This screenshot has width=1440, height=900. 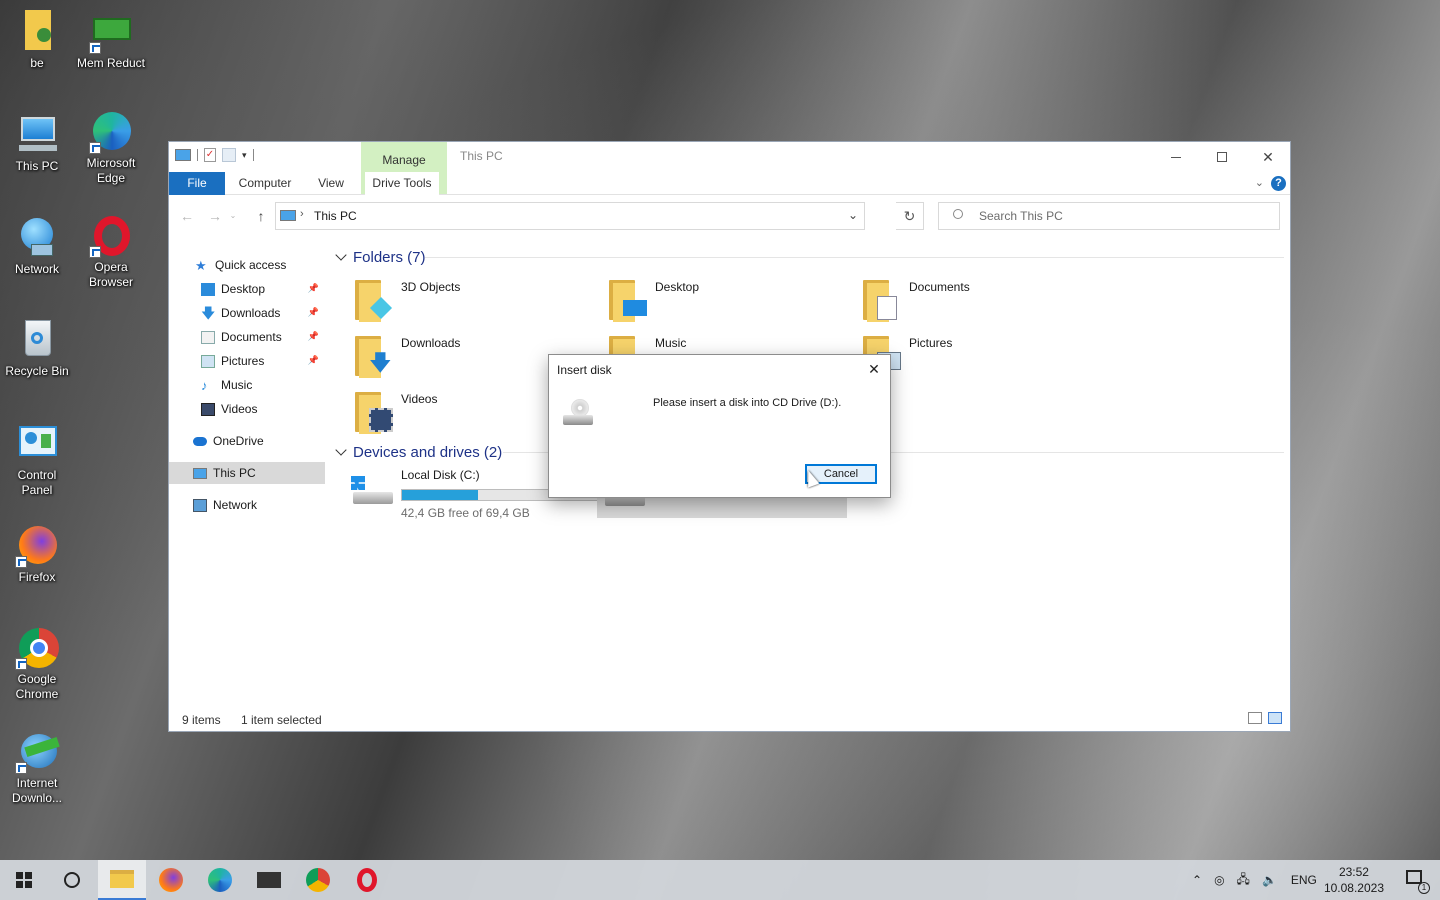 What do you see at coordinates (37, 246) in the screenshot?
I see `desktop-icon-network: Network` at bounding box center [37, 246].